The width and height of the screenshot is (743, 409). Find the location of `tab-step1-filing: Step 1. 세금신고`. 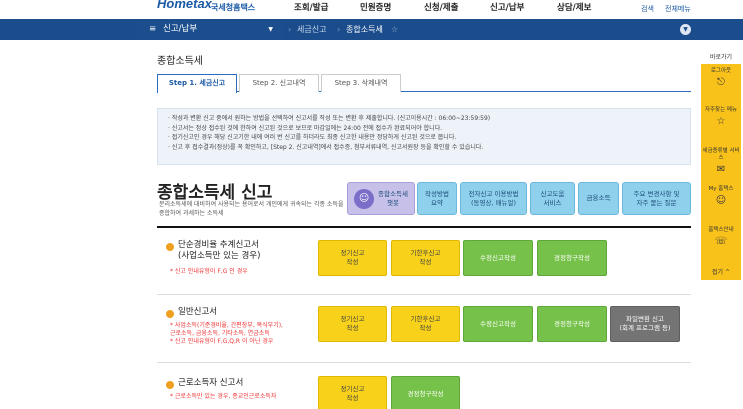

tab-step1-filing: Step 1. 세금신고 is located at coordinates (197, 83).